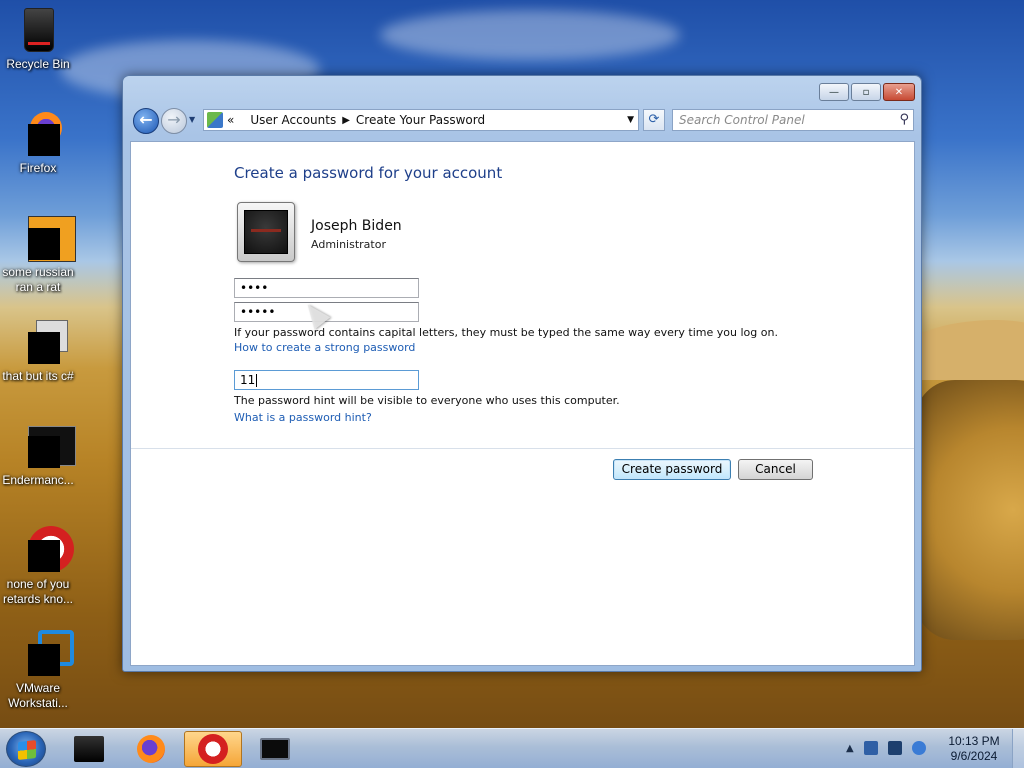  I want to click on desktop-icon-label: Recycle Bin, so click(38, 64).